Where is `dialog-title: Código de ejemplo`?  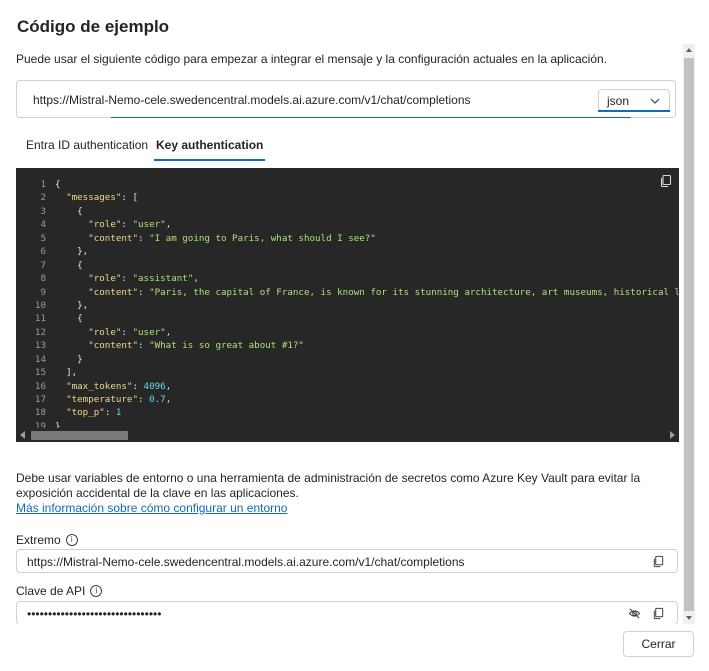 dialog-title: Código de ejemplo is located at coordinates (93, 26).